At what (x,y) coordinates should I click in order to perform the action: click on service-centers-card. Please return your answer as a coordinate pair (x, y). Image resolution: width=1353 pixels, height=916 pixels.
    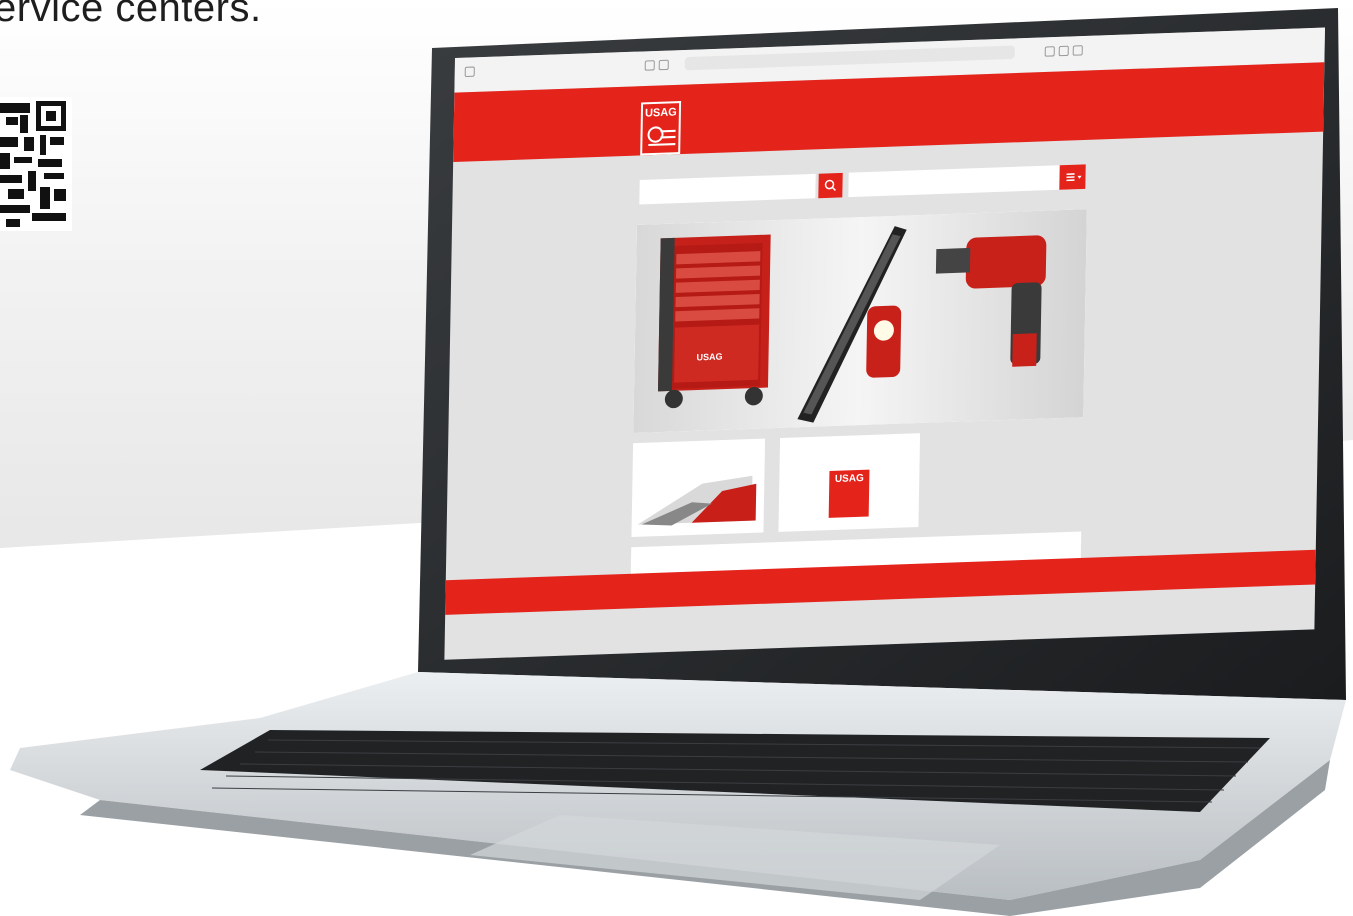
    Looking at the image, I should click on (698, 488).